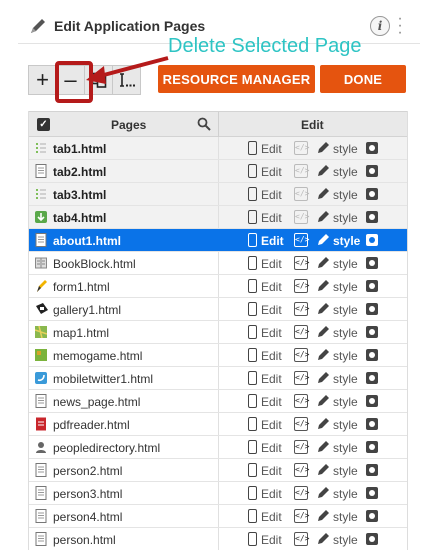  Describe the element at coordinates (218, 240) in the screenshot. I see `table-row: about1.html Edit </> style` at that location.